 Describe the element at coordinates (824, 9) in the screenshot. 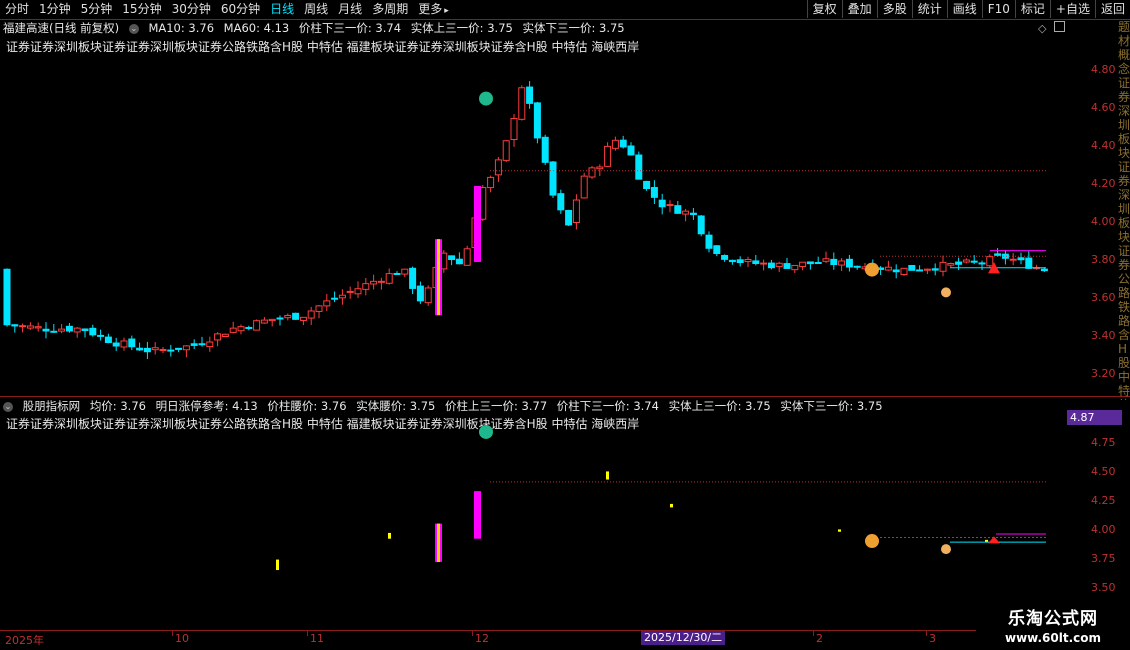

I see `restore-rights-button: 复权` at that location.